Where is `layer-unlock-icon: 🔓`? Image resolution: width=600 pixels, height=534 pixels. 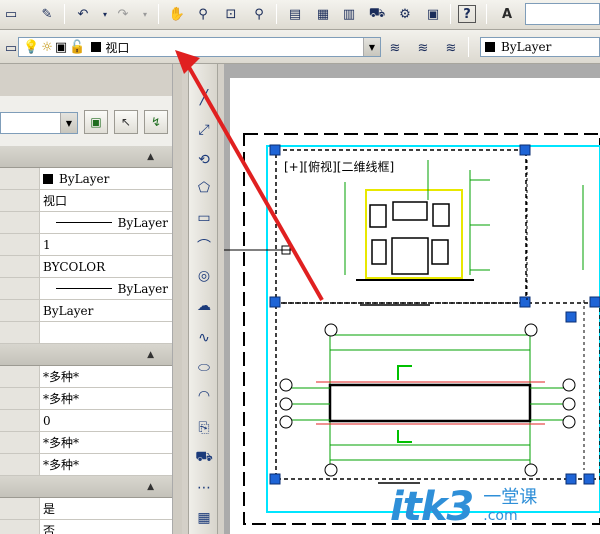
layer-unlock-icon: 🔓 is located at coordinates (77, 47).